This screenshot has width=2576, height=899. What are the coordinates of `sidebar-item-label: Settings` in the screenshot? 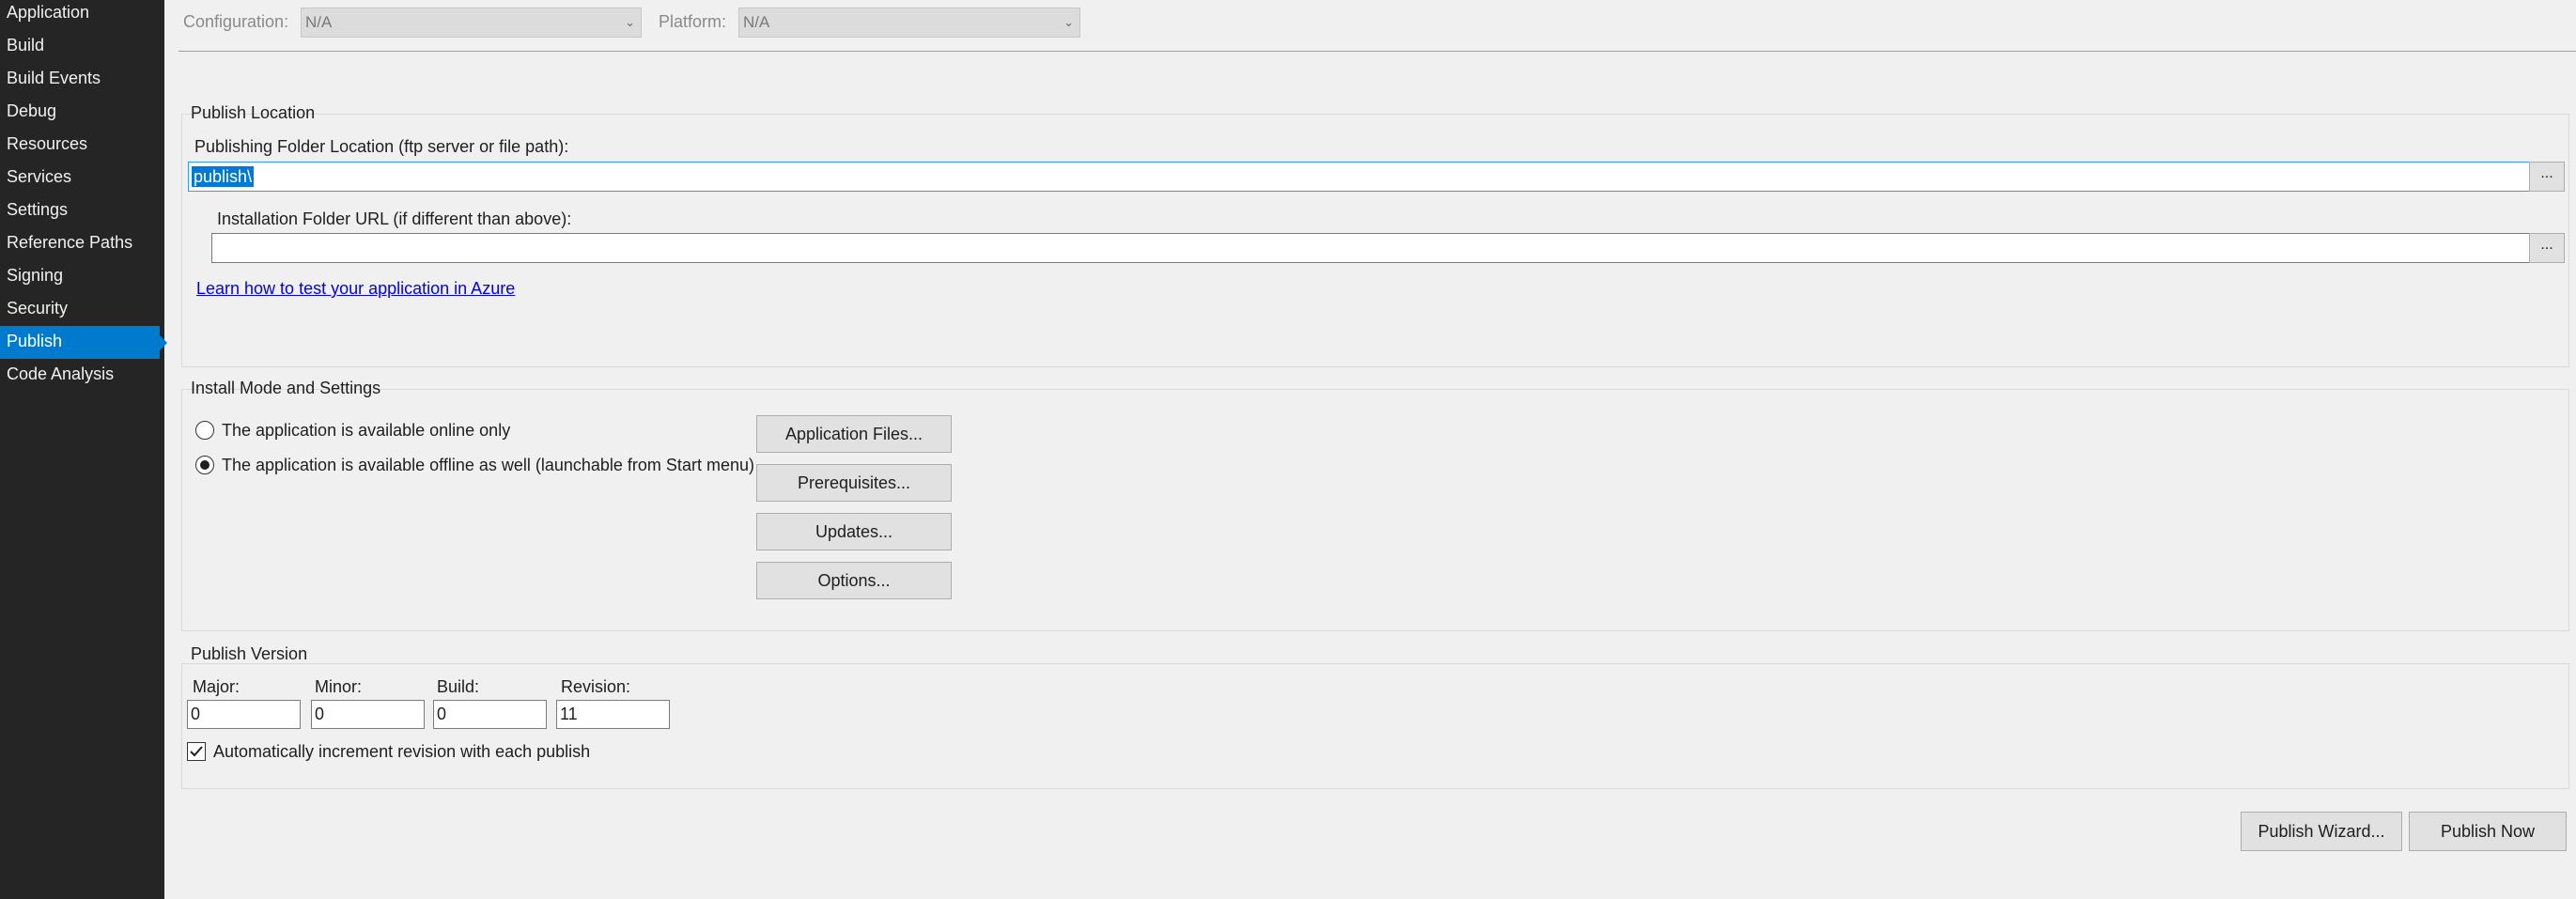 It's located at (38, 209).